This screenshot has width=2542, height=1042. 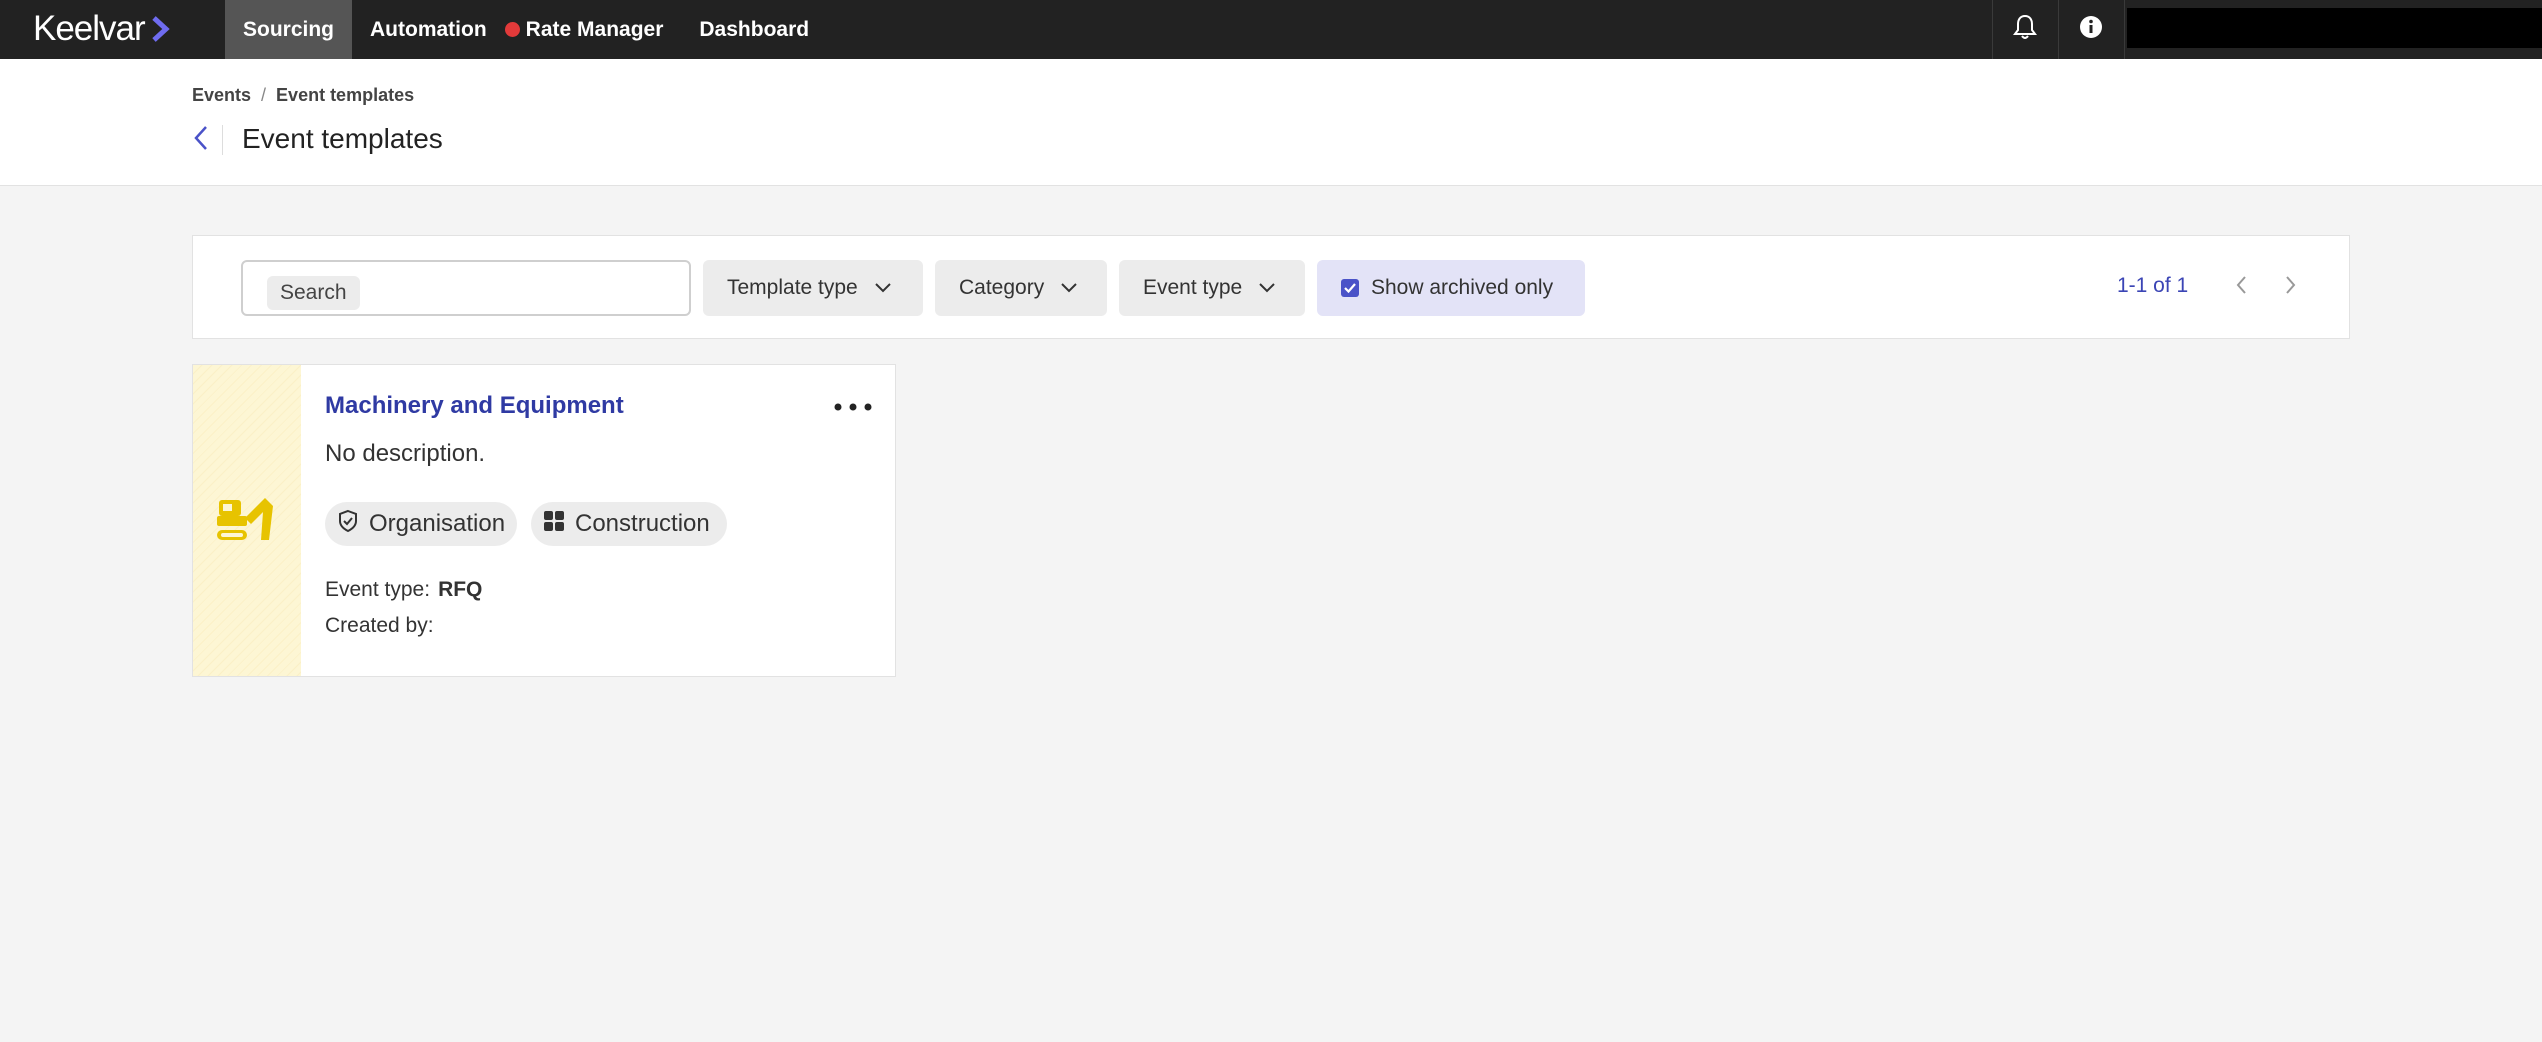 I want to click on tag-organisation: Organisation, so click(x=421, y=524).